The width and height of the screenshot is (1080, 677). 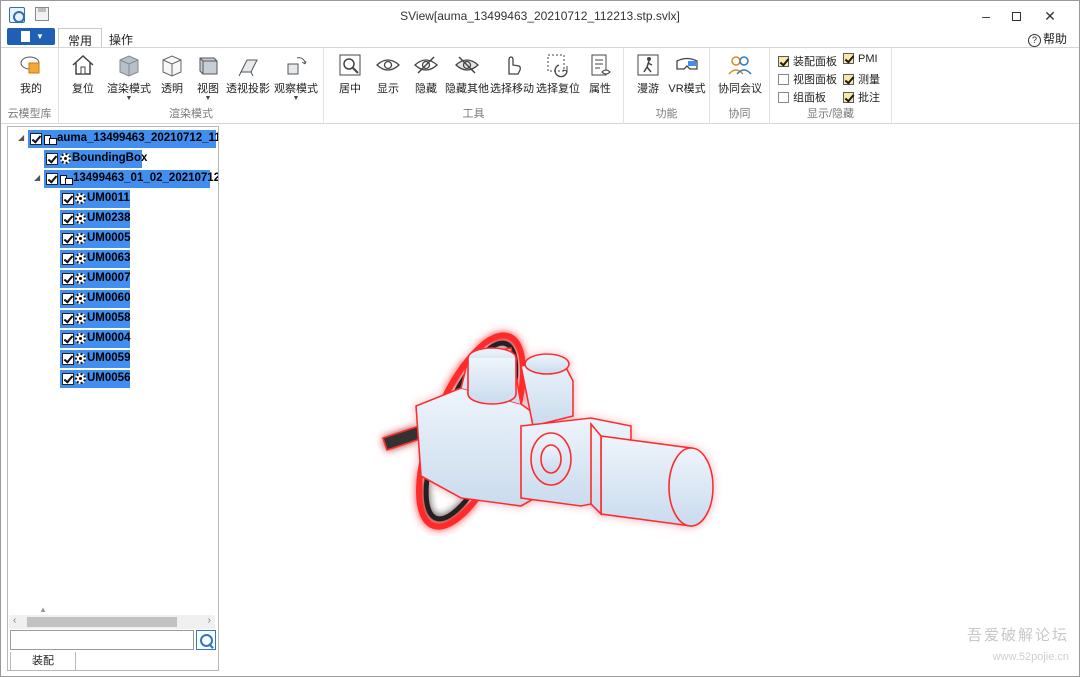 I want to click on horizontal-scrollbar: ‹ ›, so click(x=112, y=622).